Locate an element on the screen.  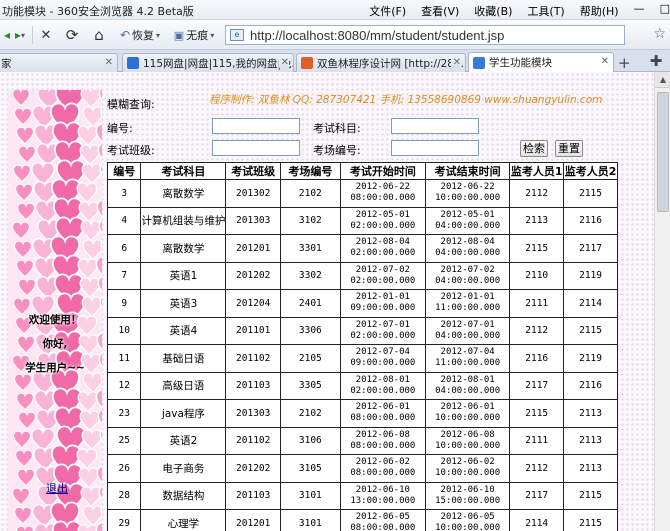
cell-end-time: 2012-06-05 10:00:00.000 is located at coordinates (467, 520).